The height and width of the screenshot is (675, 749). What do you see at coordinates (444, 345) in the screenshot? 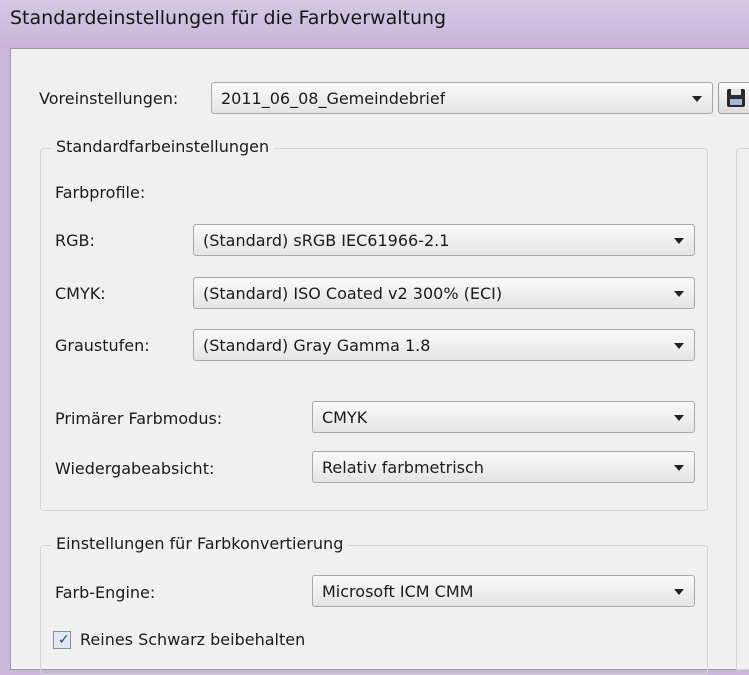
I see `grayscale-profile-dropdown: (Standard) Gray Gamma 1.8` at bounding box center [444, 345].